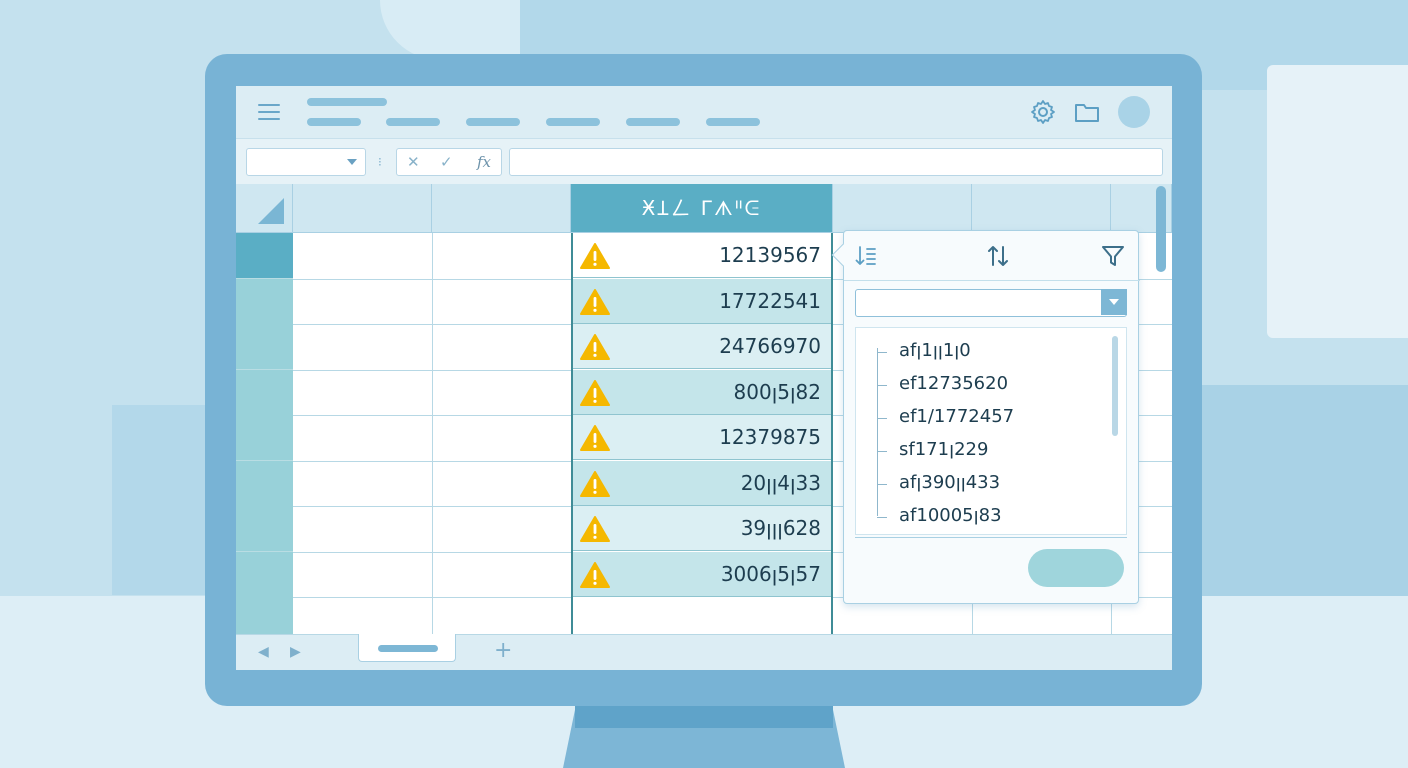 This screenshot has height=768, width=1408. I want to click on ok-button, so click(1076, 568).